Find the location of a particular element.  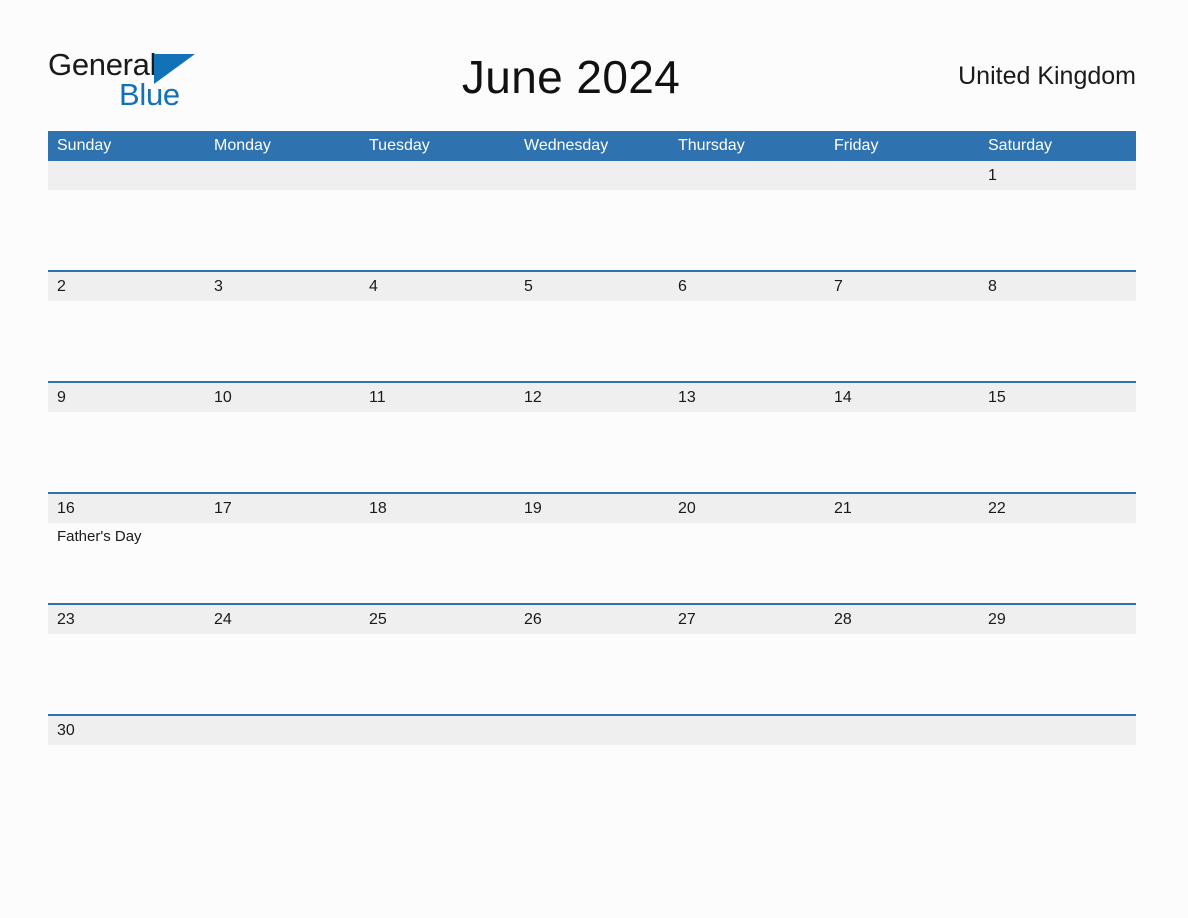

day-number-15: 15 is located at coordinates (1057, 397).